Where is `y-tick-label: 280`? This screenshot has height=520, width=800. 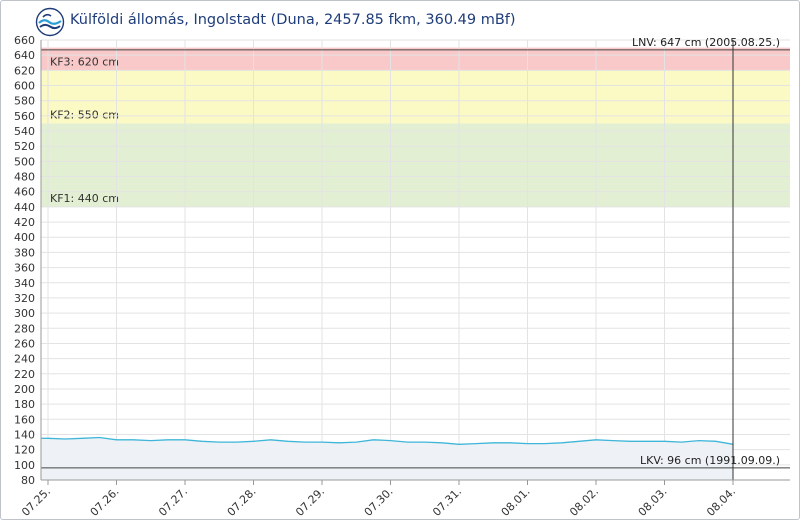 y-tick-label: 280 is located at coordinates (24, 328).